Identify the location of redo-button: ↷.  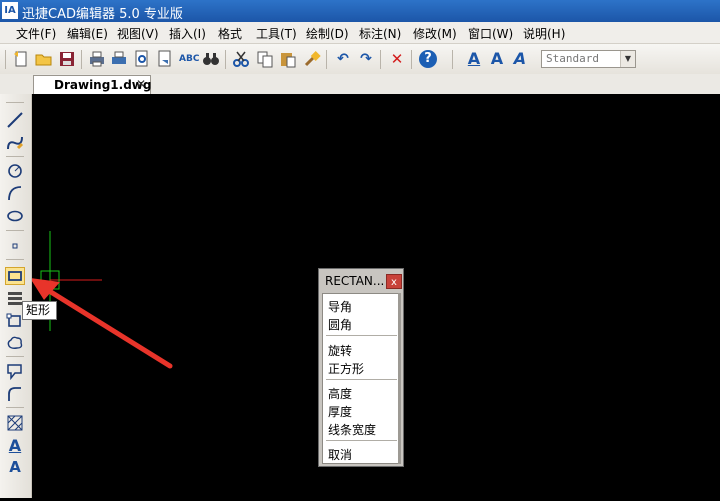
(366, 59).